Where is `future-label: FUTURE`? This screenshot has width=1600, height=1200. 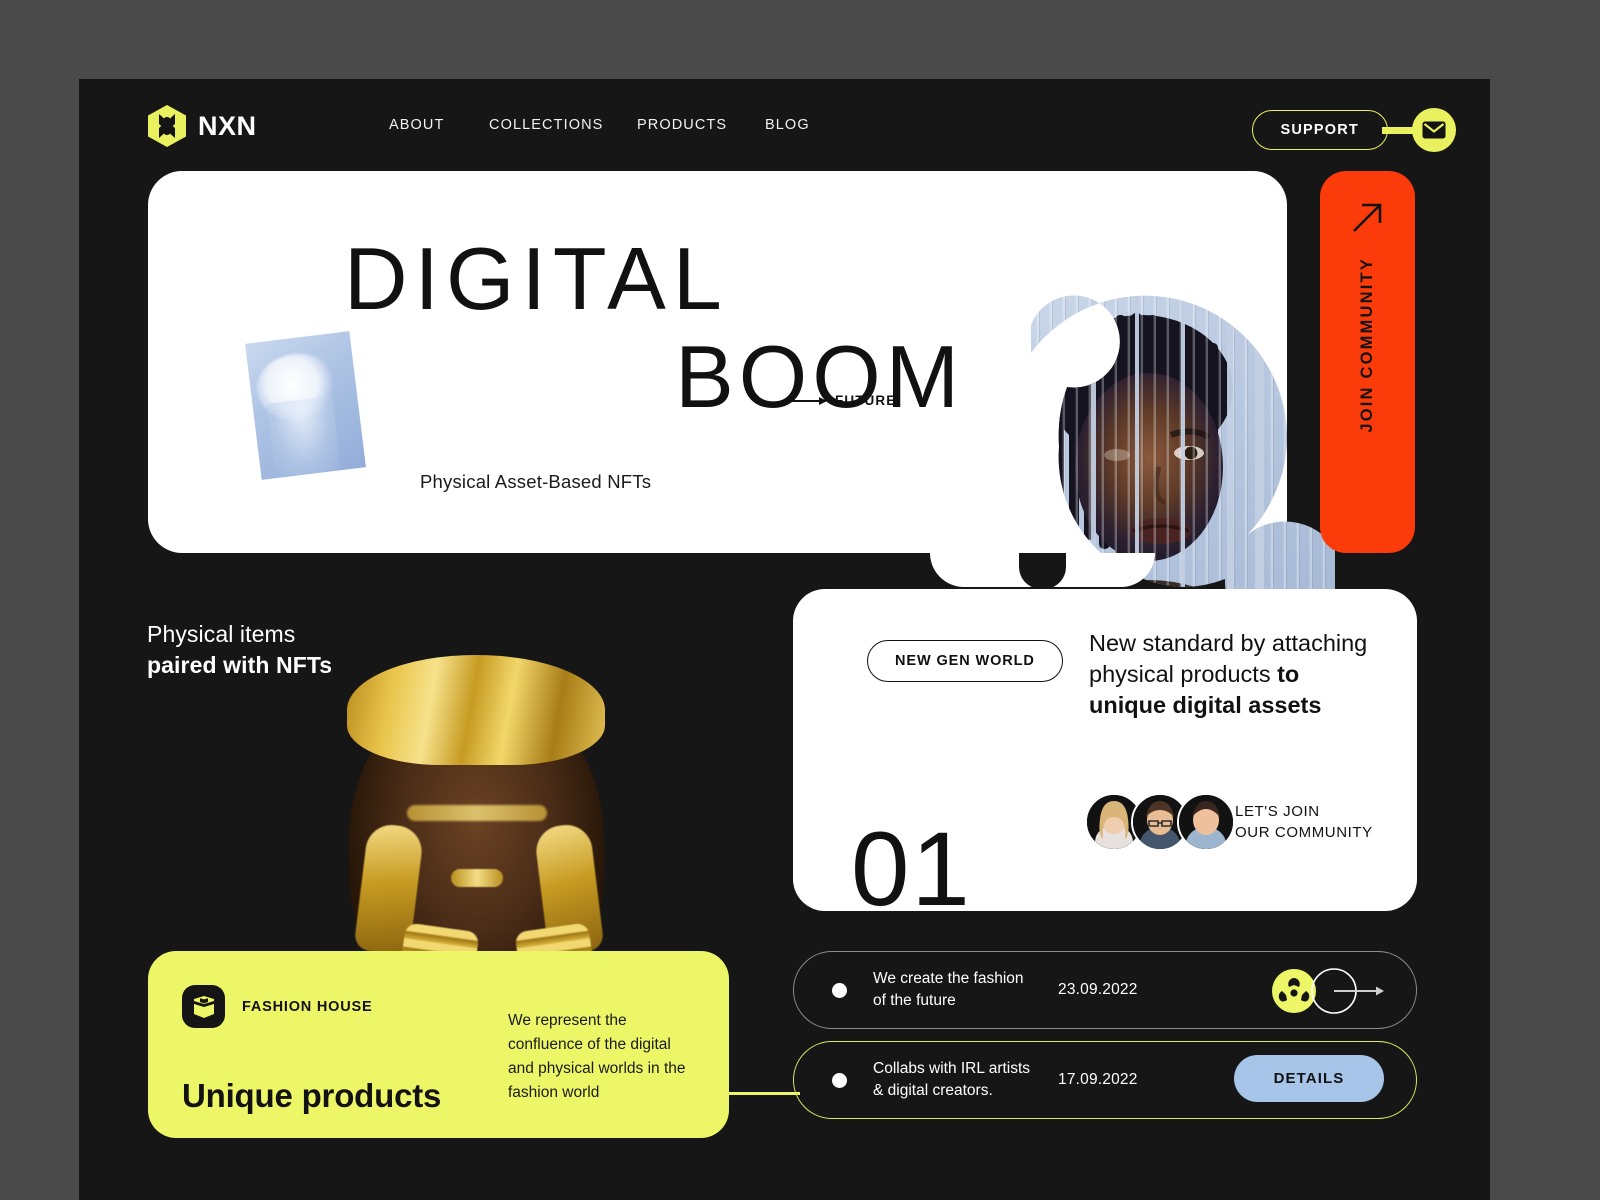
future-label: FUTURE is located at coordinates (866, 400).